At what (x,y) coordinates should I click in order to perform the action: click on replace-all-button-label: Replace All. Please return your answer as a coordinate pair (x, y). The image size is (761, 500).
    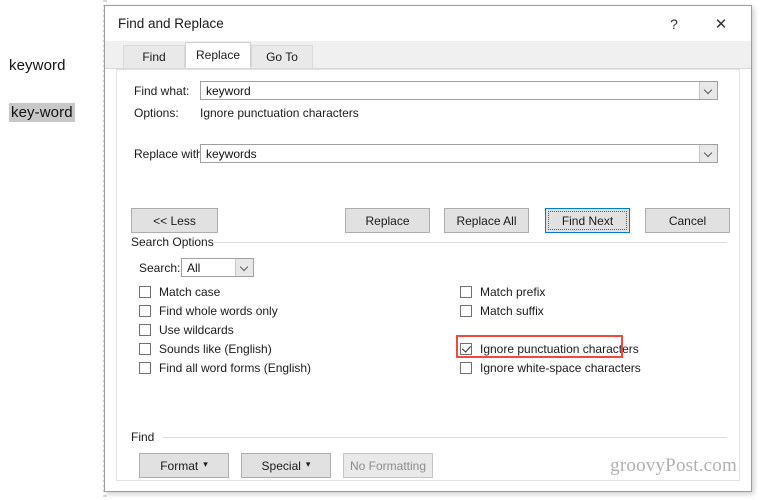
    Looking at the image, I should click on (486, 220).